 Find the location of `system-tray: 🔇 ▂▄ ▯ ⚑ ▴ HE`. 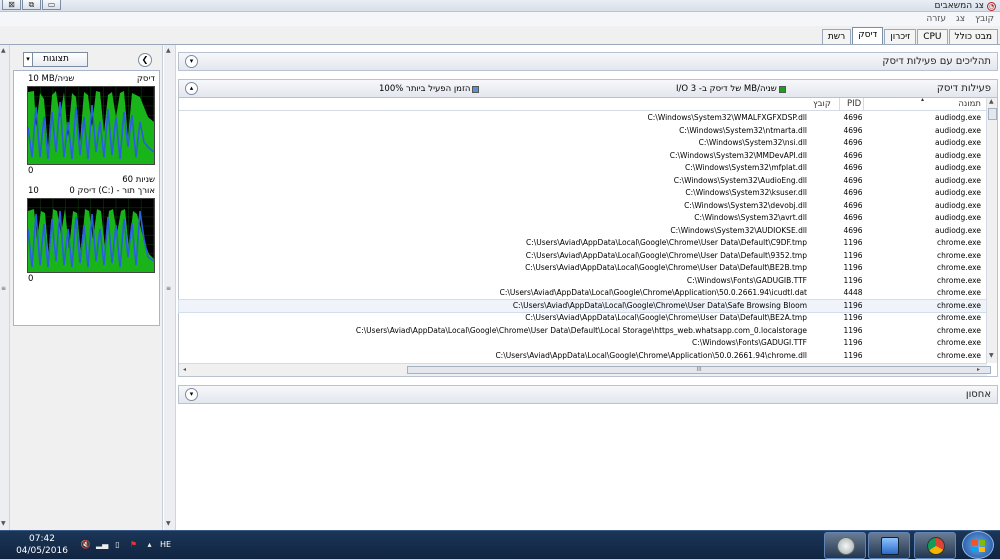

system-tray: 🔇 ▂▄ ▯ ⚑ ▴ HE is located at coordinates (126, 544).